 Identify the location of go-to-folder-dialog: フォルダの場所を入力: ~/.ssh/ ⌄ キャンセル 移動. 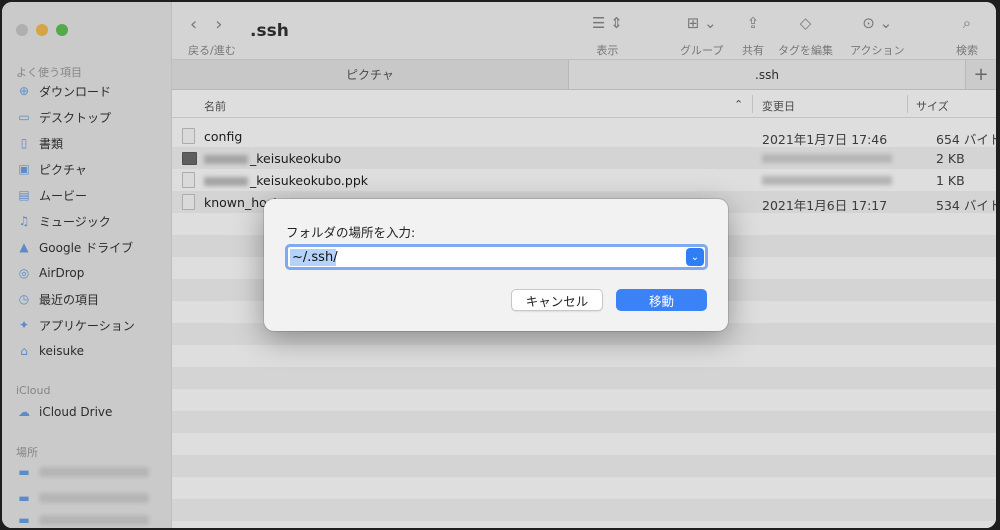
(496, 265).